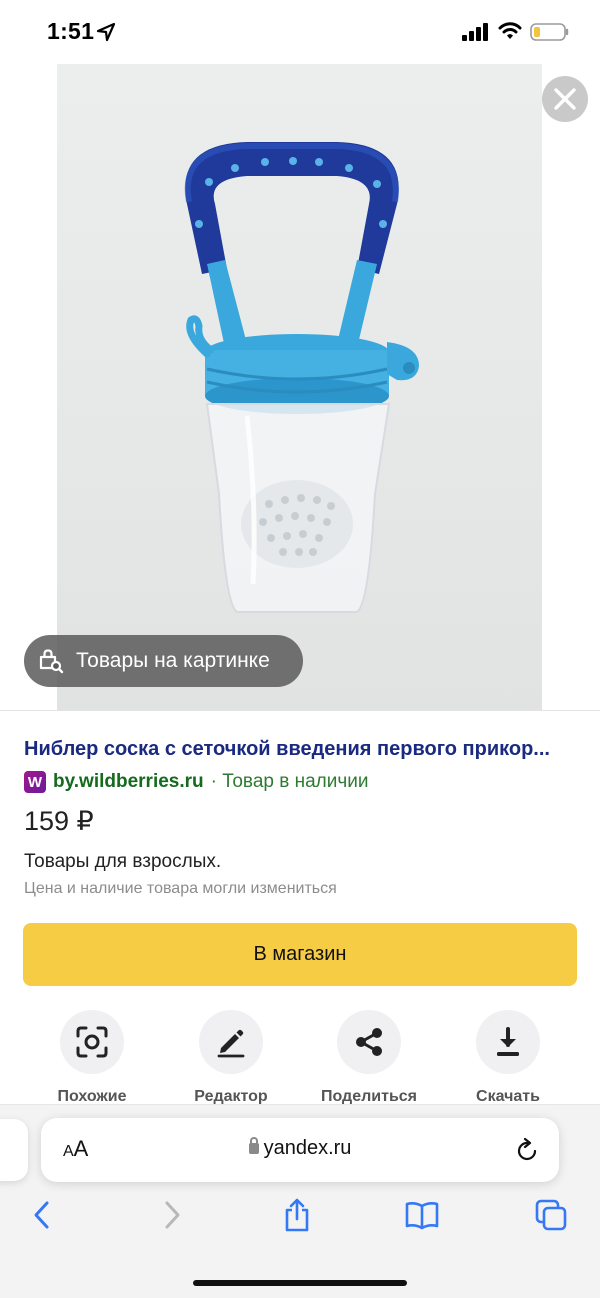 This screenshot has height=1298, width=600. What do you see at coordinates (549, 32) in the screenshot?
I see `battery-icon` at bounding box center [549, 32].